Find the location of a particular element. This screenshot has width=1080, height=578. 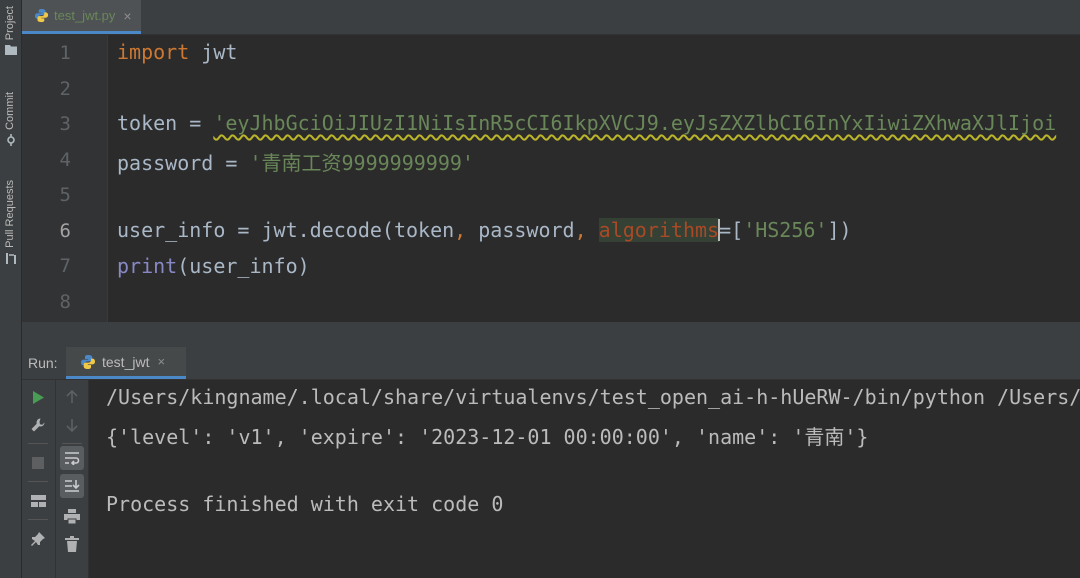

code-line-4: password = '青南工资9999999999' is located at coordinates (295, 161).